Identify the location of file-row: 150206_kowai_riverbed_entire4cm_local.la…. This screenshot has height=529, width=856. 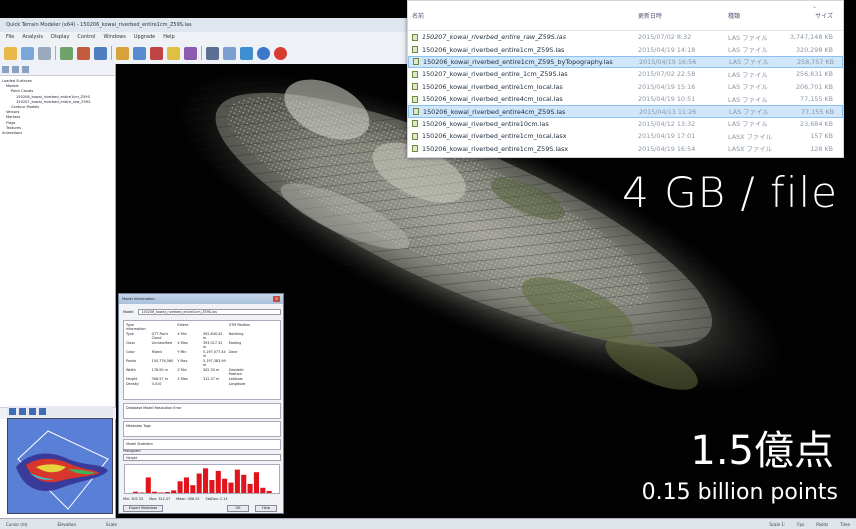
(625, 99).